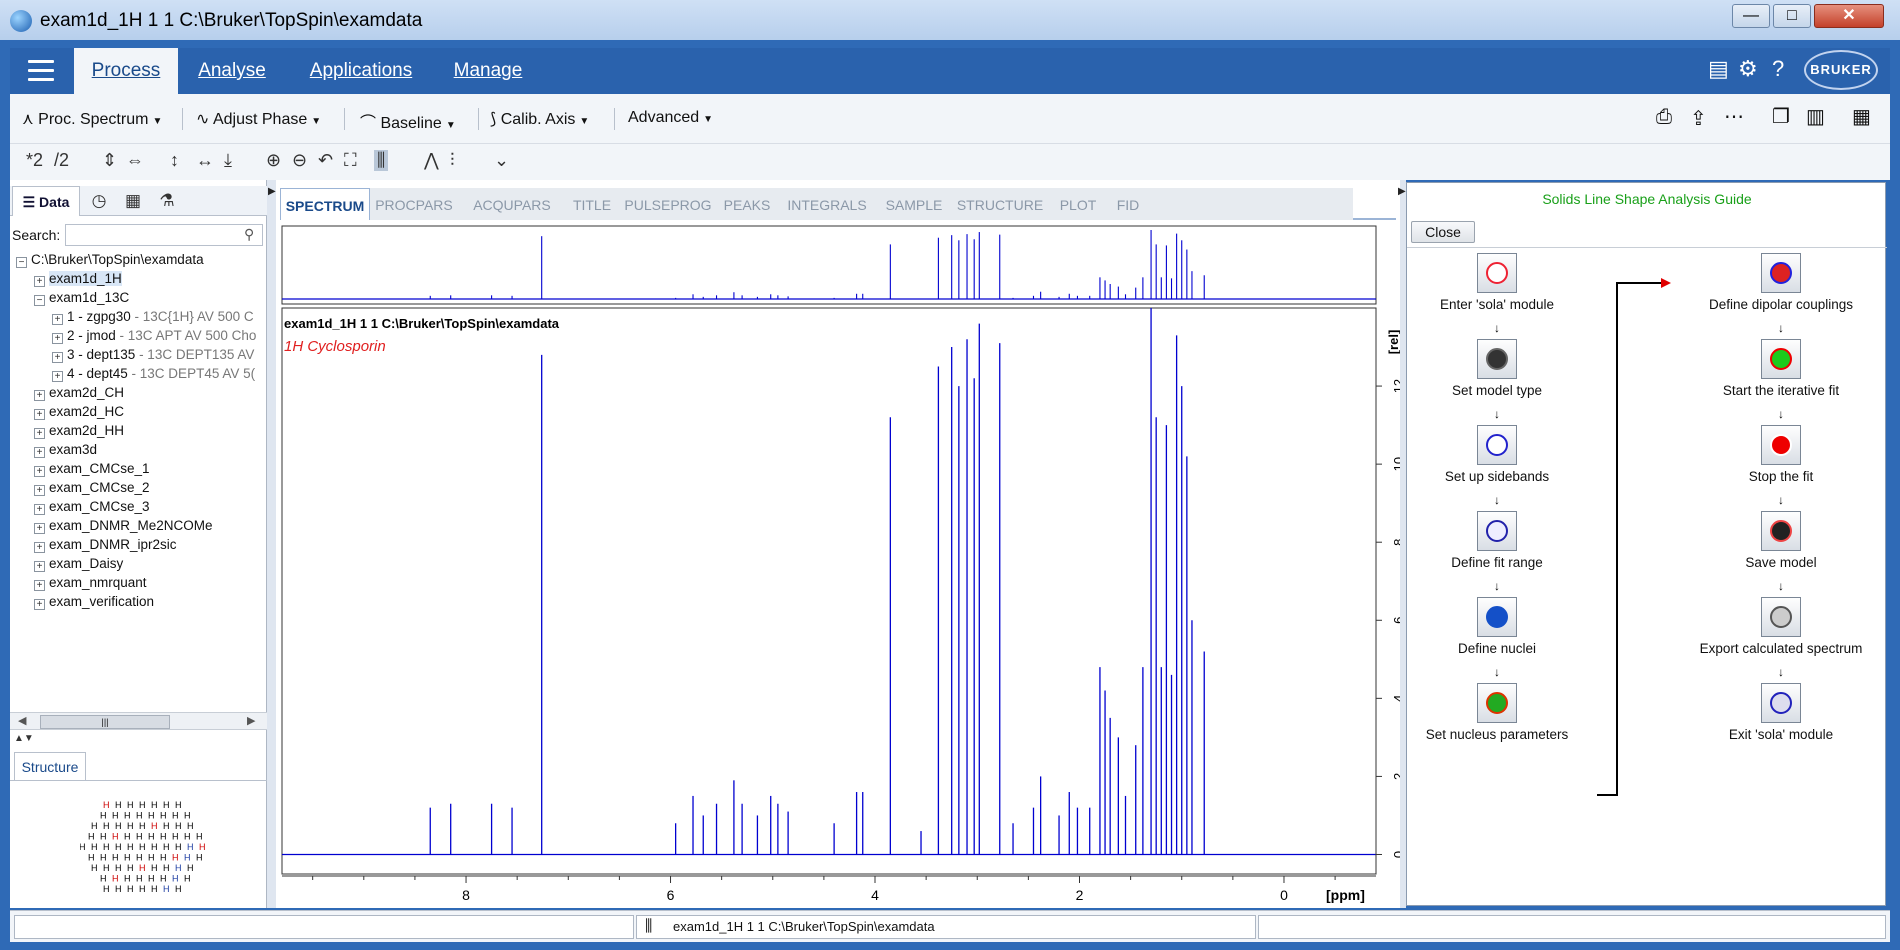 The image size is (1900, 950). What do you see at coordinates (258, 119) in the screenshot?
I see `adjust-phase-button: ∿ Adjust Phase ▼` at bounding box center [258, 119].